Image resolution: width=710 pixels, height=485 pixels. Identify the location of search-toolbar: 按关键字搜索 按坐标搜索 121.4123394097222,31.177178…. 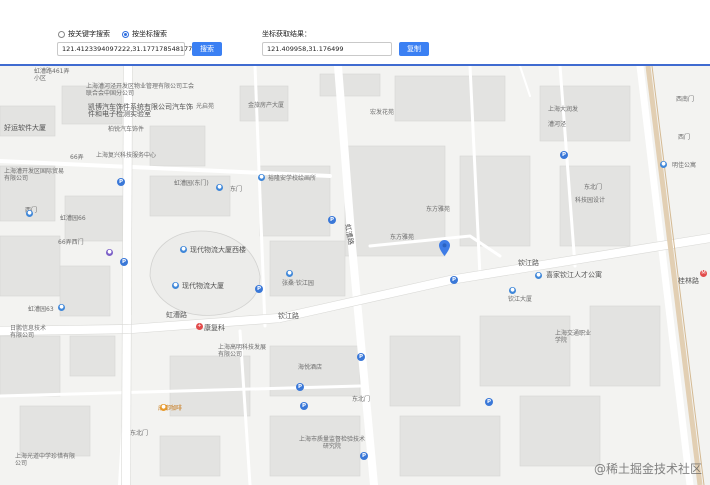
(355, 33).